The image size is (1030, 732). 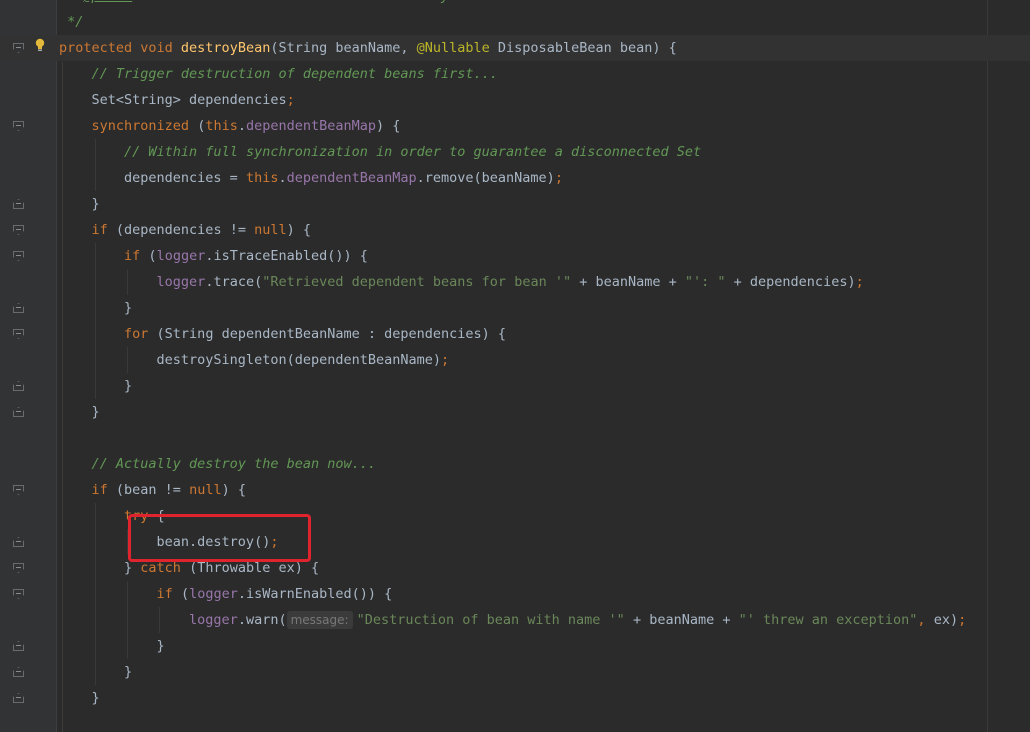 I want to click on code-text: synchronized (this.dependentBeanMap) {, so click(x=230, y=126).